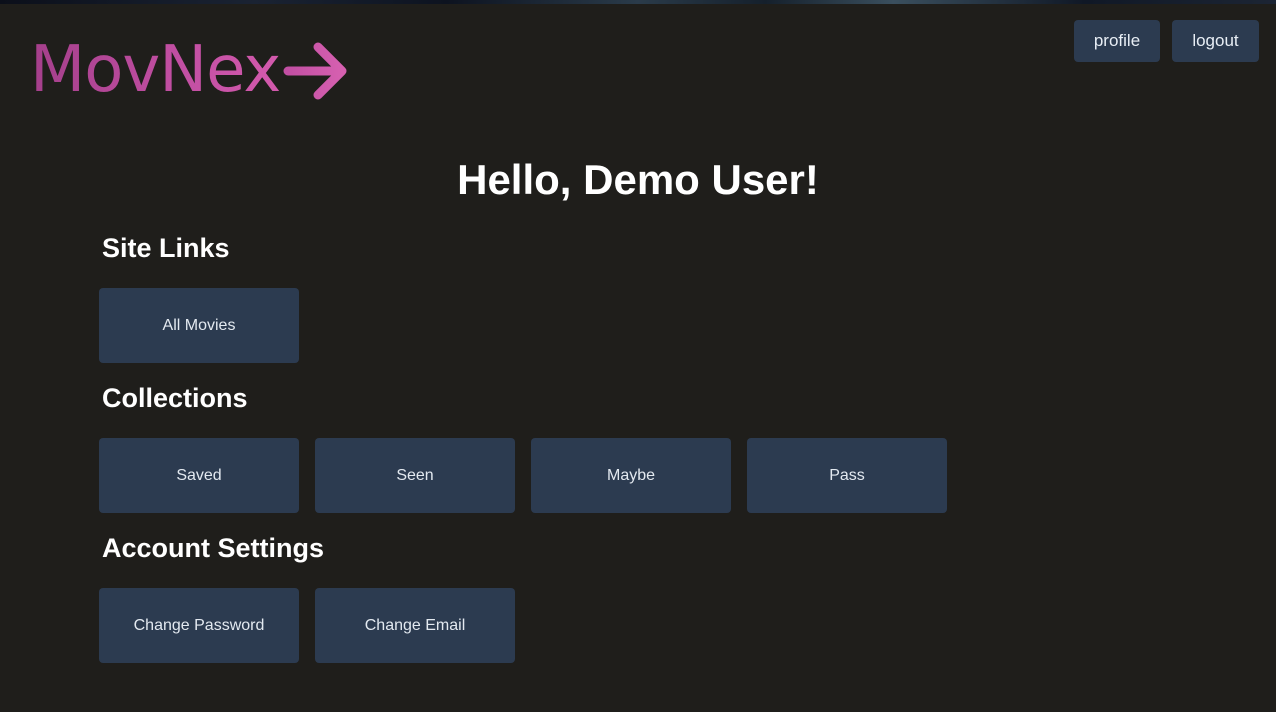 The height and width of the screenshot is (712, 1276). What do you see at coordinates (415, 625) in the screenshot?
I see `change-email-button: Change Email` at bounding box center [415, 625].